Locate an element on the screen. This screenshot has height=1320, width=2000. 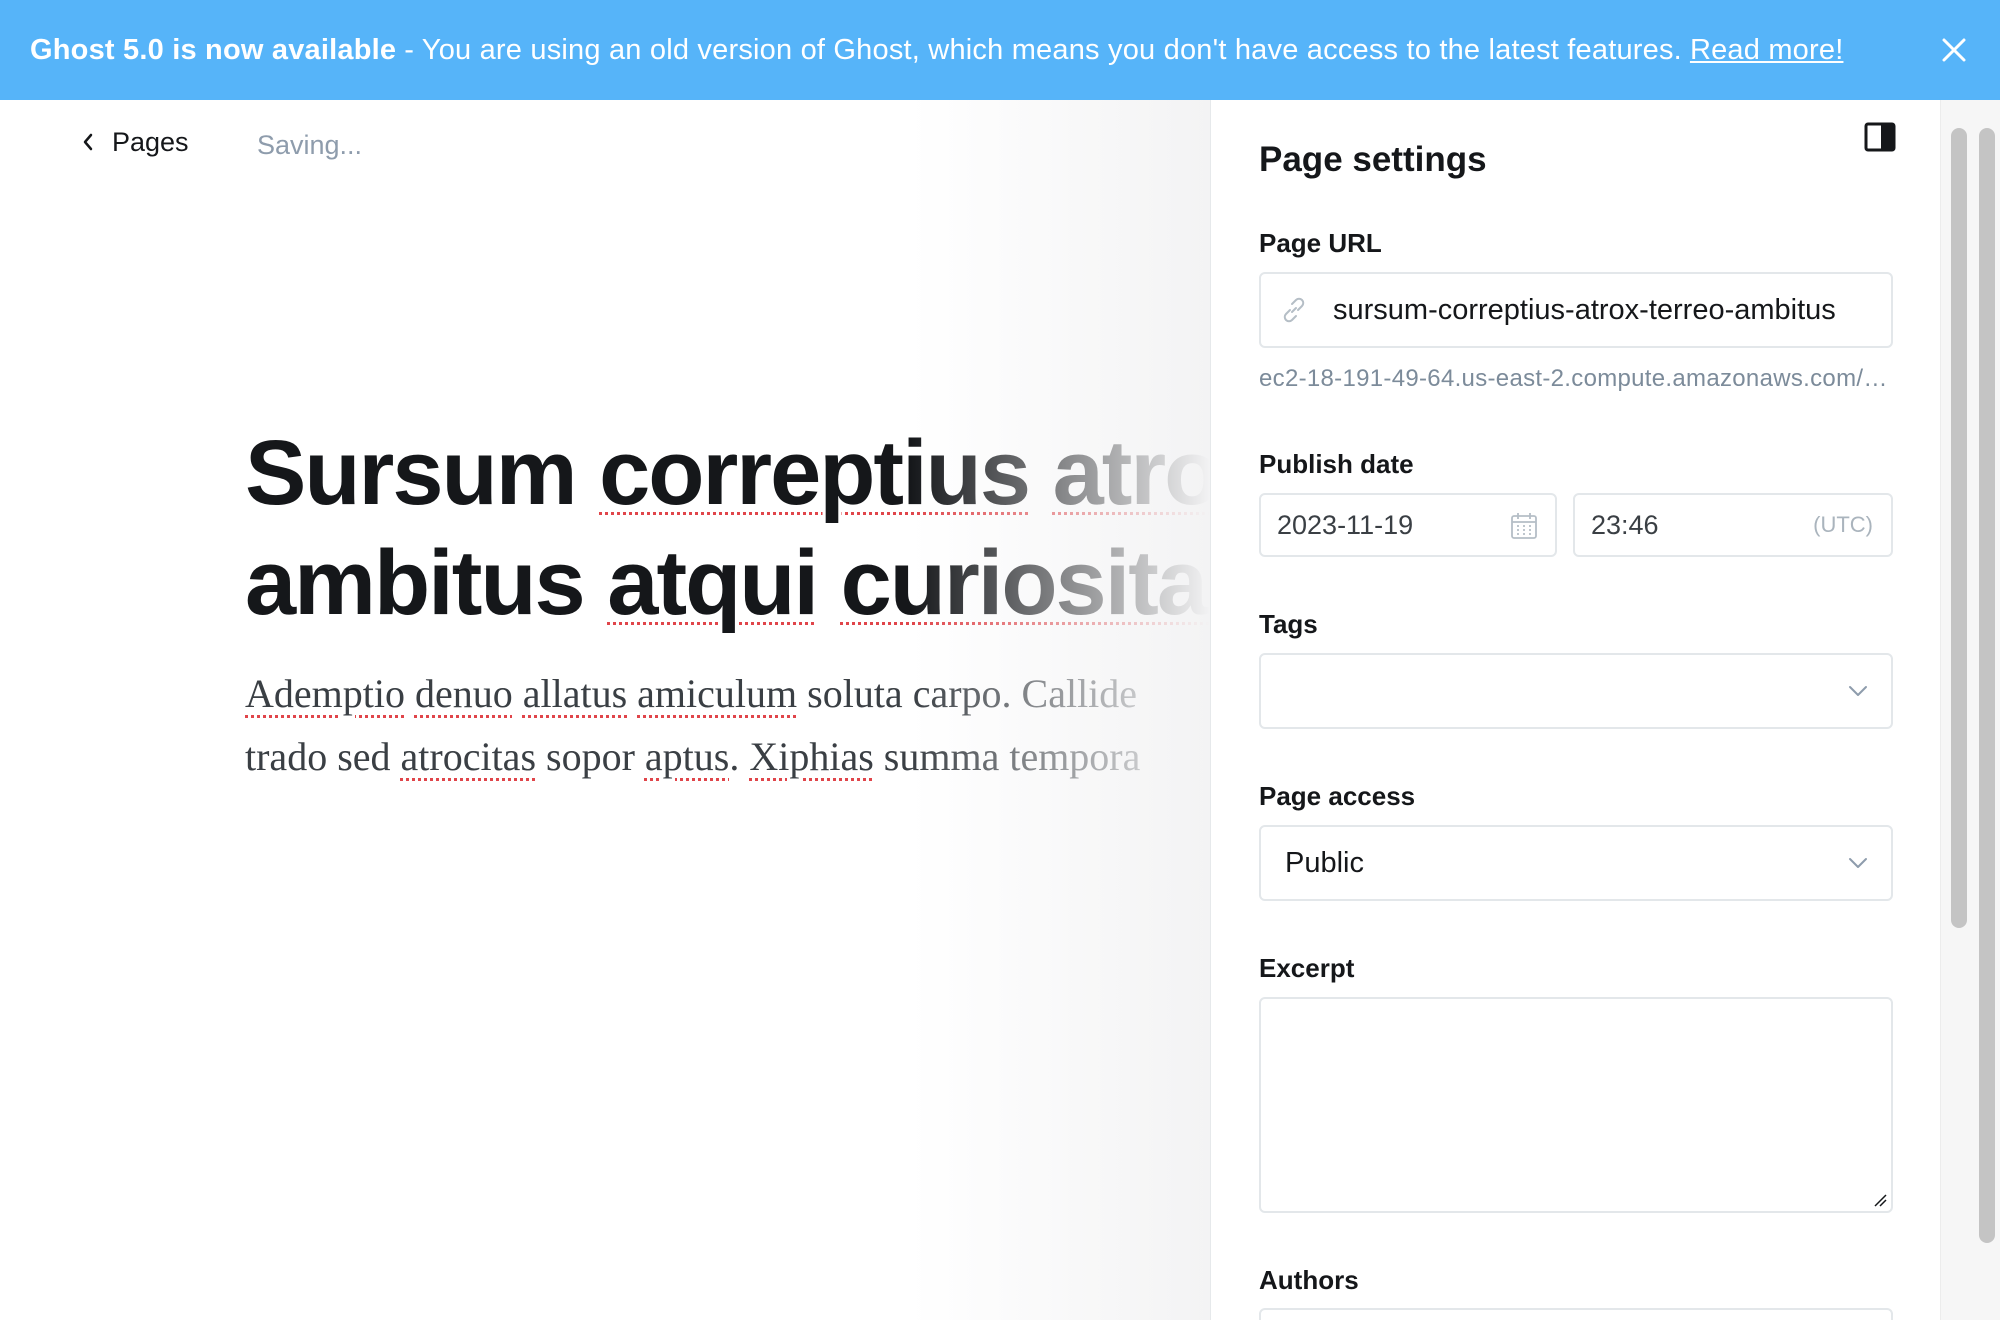
title-word: correptius is located at coordinates (815, 473).